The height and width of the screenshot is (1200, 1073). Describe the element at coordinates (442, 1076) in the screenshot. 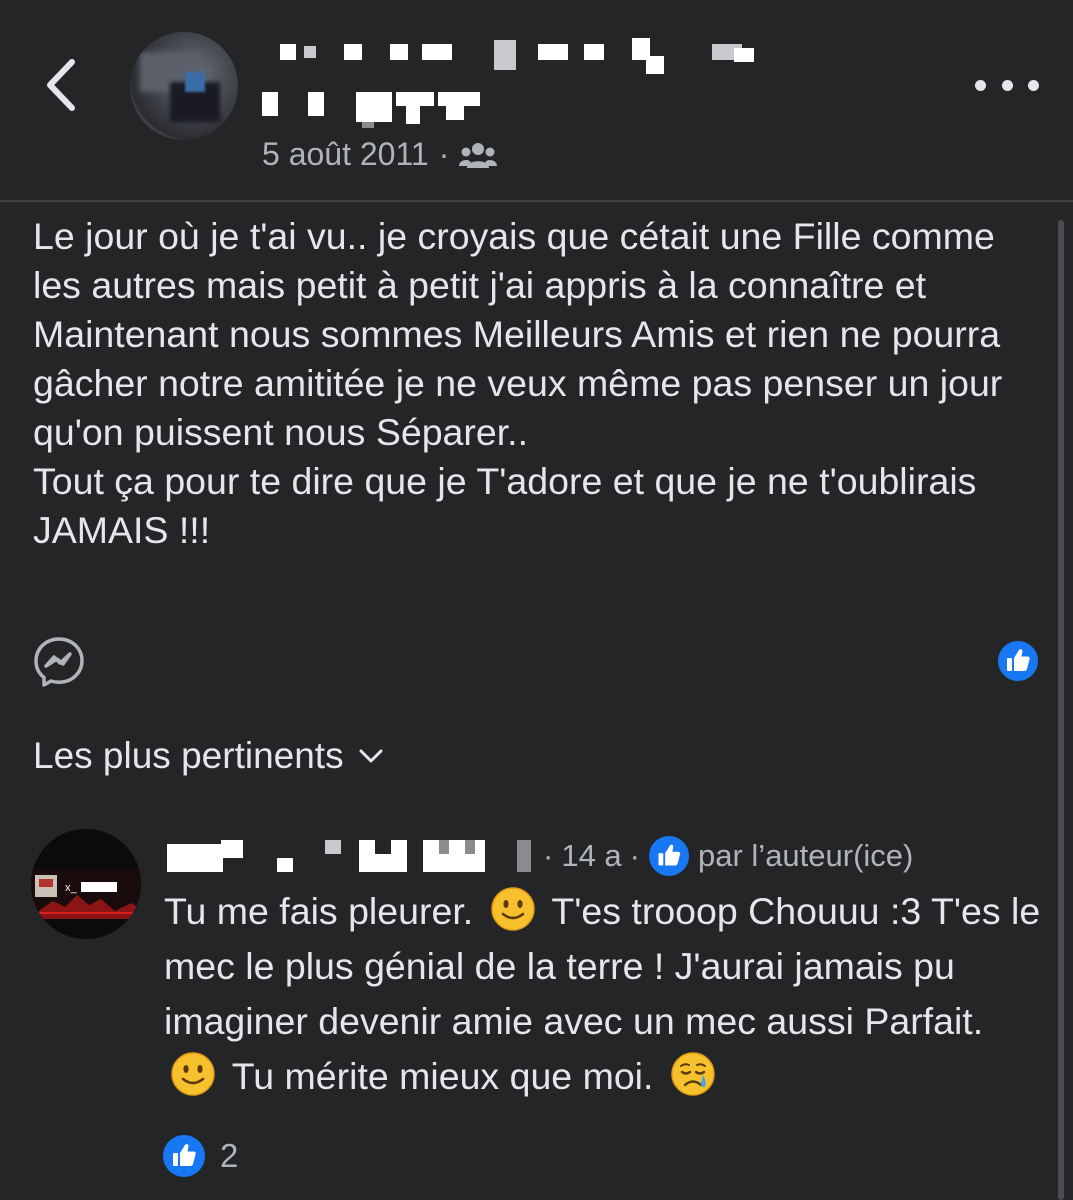

I see `comment-text-part-3: Tu mérite mieux que moi.` at that location.